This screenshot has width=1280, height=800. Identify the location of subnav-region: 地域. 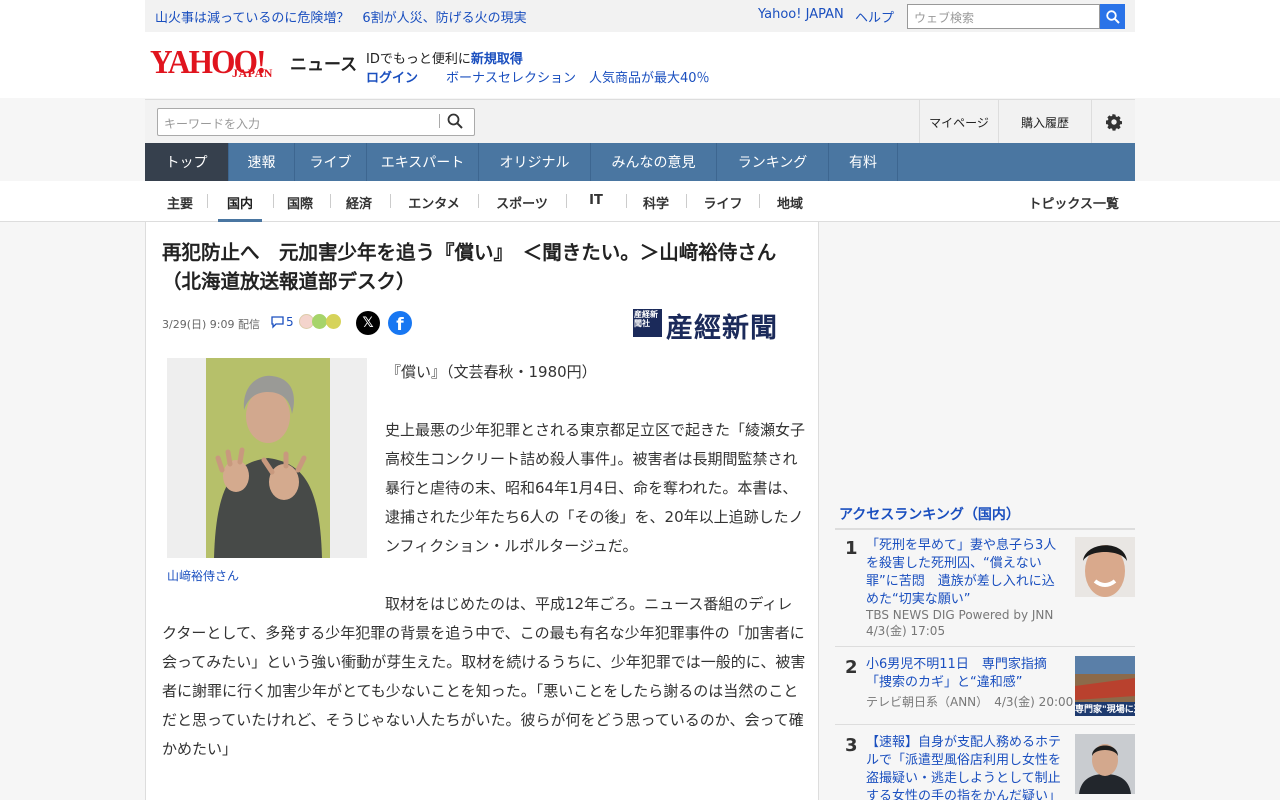
(790, 207).